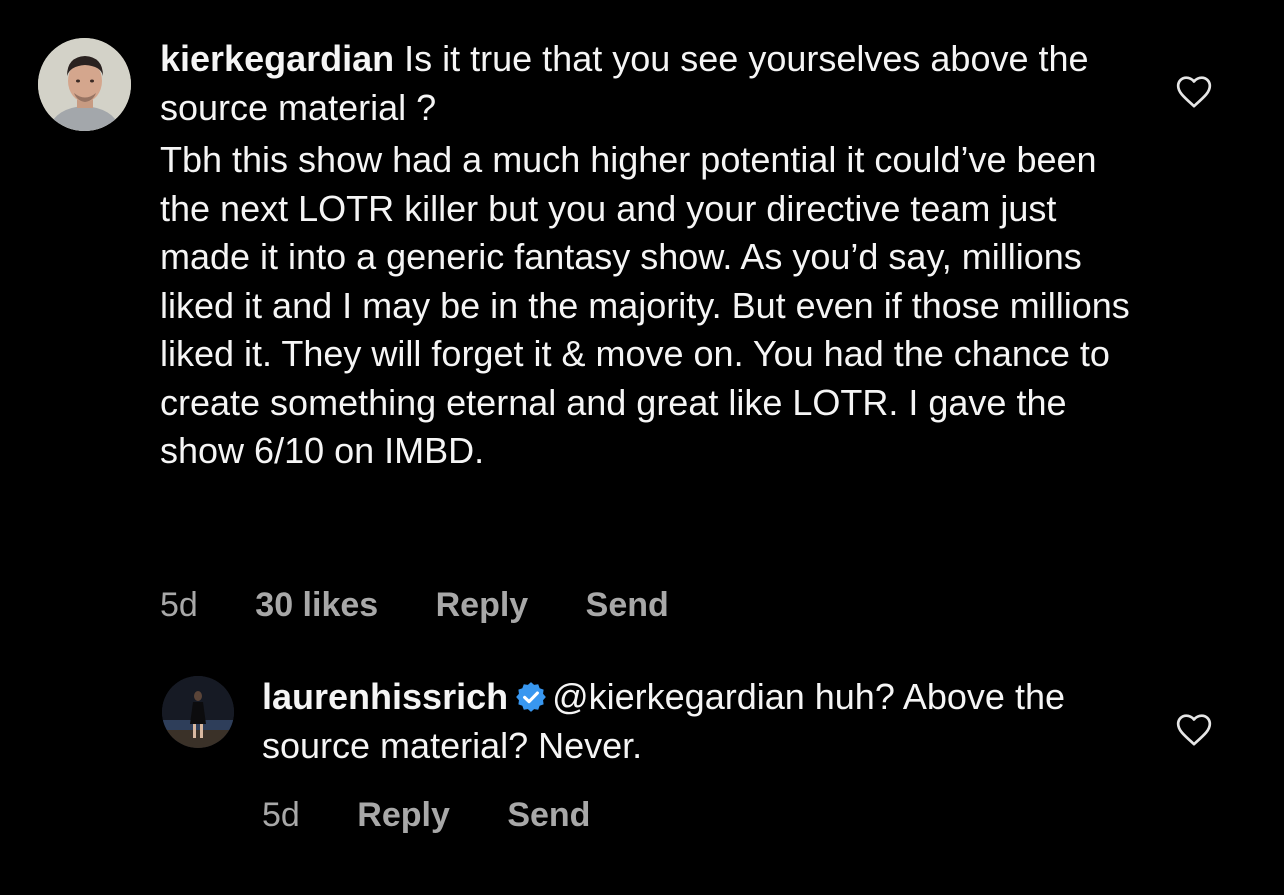 The width and height of the screenshot is (1284, 895). I want to click on comment-actions: 5d Reply Send, so click(450, 815).